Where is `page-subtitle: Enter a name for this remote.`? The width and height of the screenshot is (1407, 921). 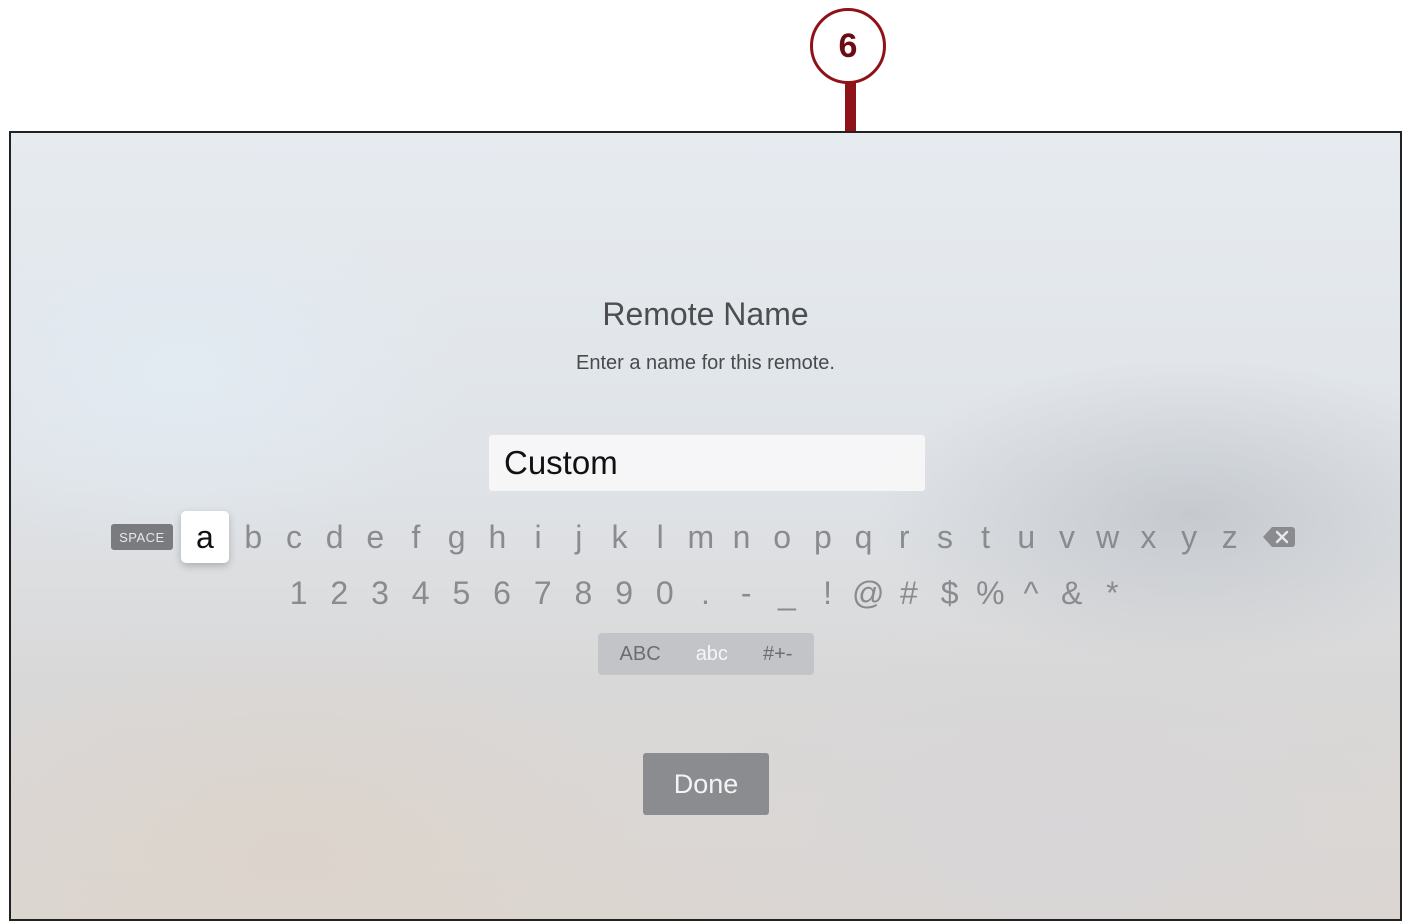 page-subtitle: Enter a name for this remote. is located at coordinates (705, 363).